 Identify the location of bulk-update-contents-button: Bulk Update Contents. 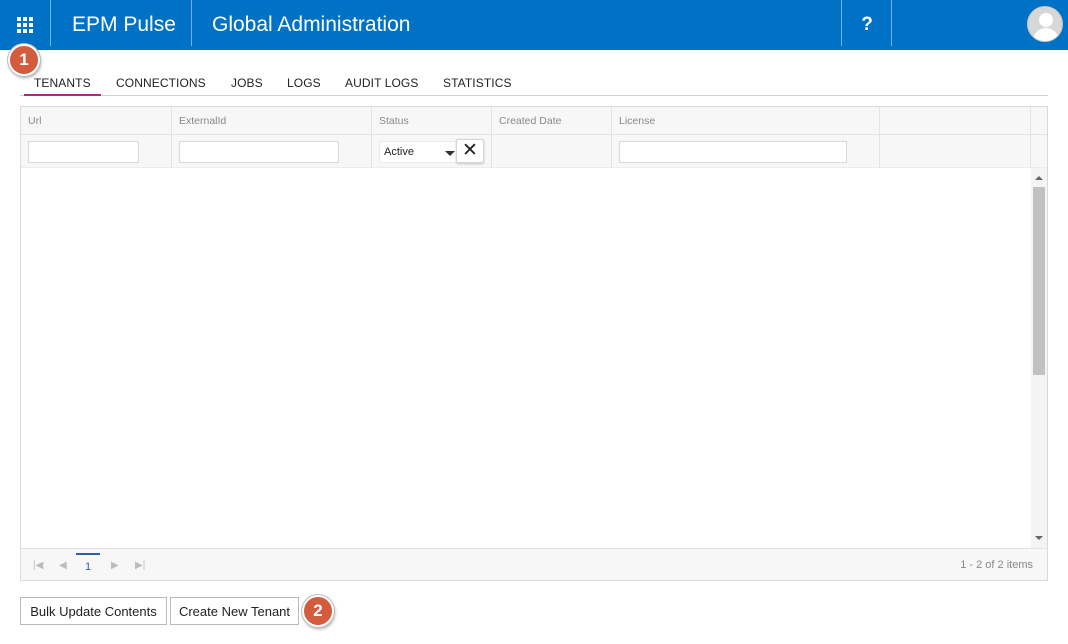
(93, 611).